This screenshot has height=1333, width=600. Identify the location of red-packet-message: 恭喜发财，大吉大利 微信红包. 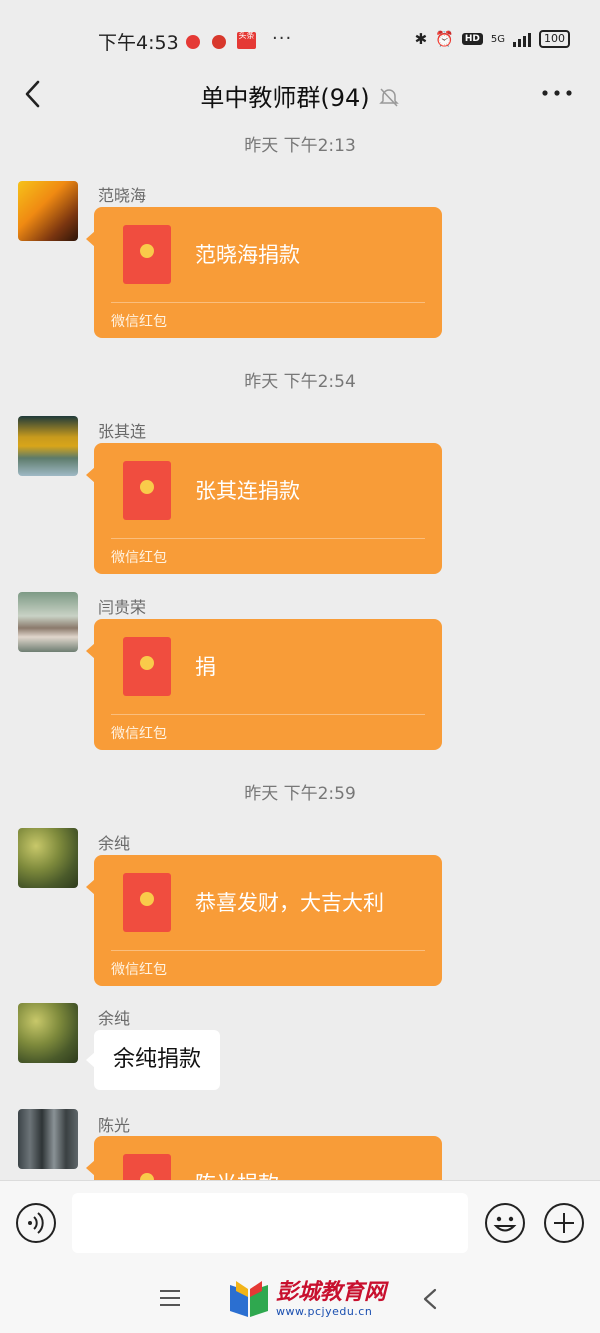
(264, 920).